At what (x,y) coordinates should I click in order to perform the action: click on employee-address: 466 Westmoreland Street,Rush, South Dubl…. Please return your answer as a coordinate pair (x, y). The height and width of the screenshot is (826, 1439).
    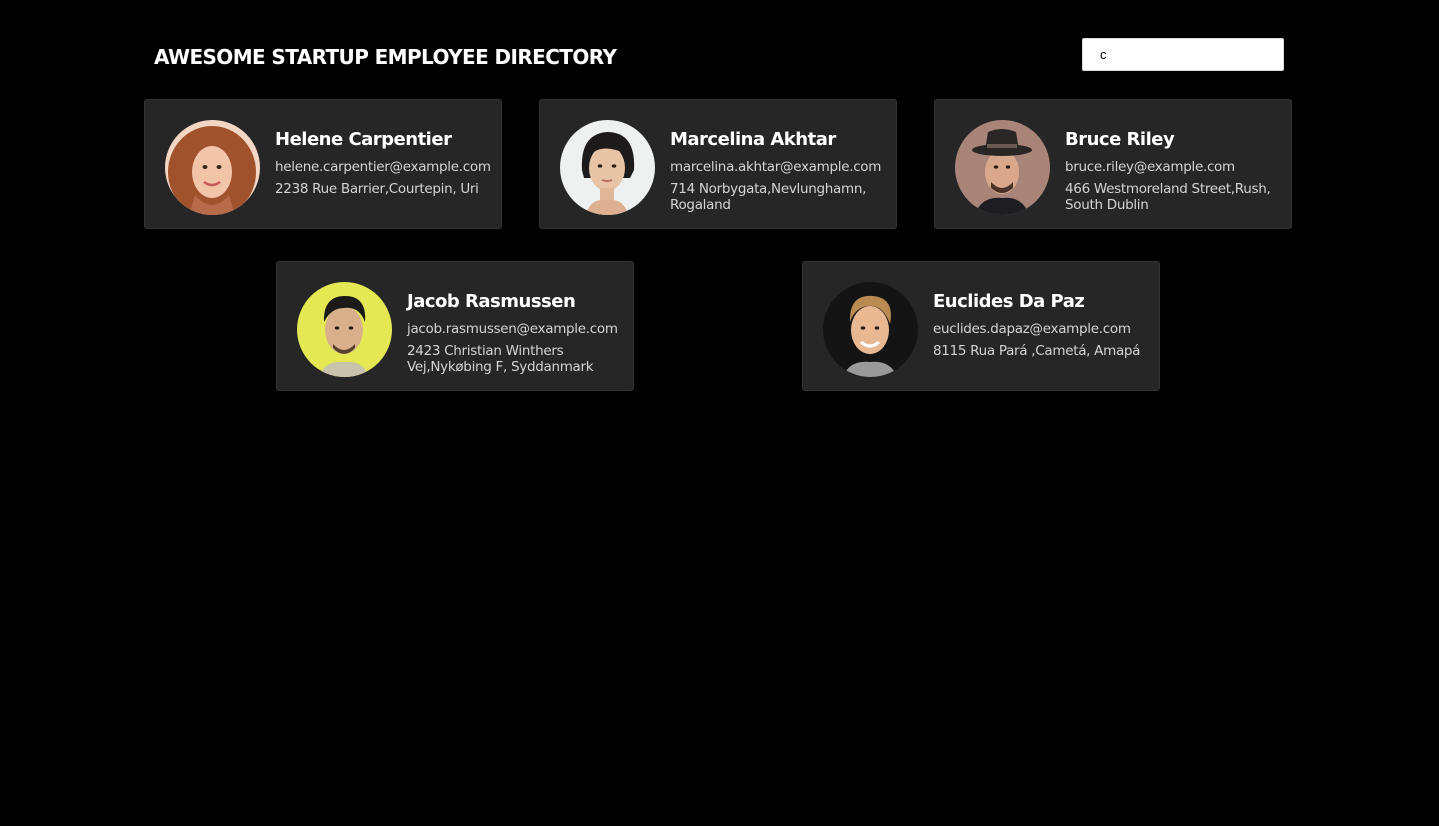
    Looking at the image, I should click on (1168, 197).